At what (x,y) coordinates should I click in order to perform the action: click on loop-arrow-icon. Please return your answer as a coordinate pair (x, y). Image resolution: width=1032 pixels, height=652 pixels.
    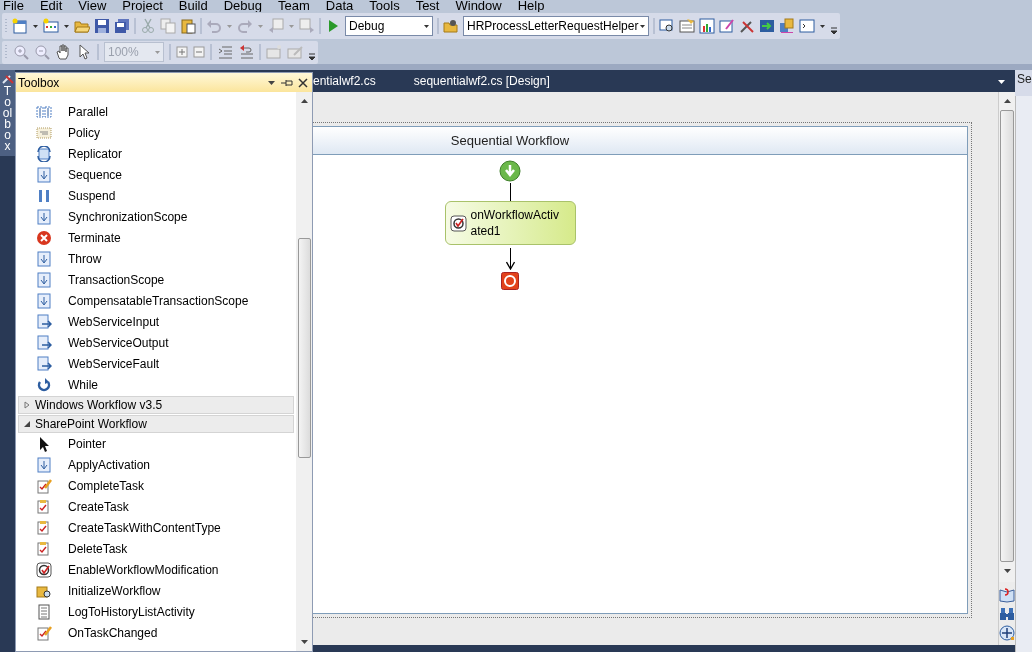
    Looking at the image, I should click on (44, 384).